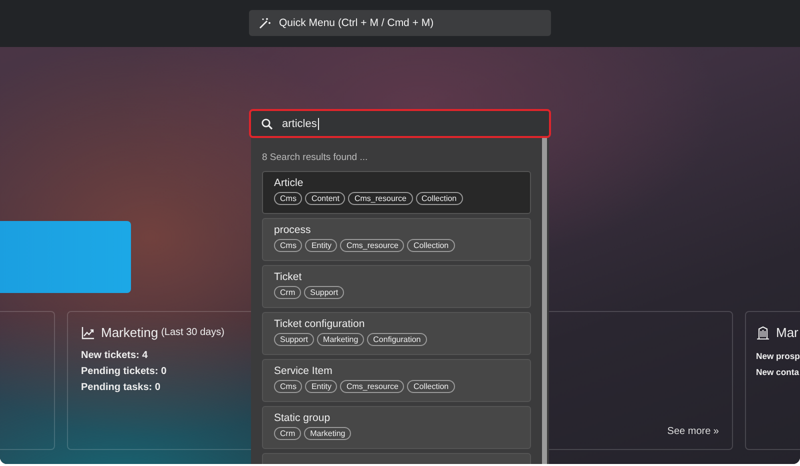 The height and width of the screenshot is (466, 800). Describe the element at coordinates (293, 230) in the screenshot. I see `result-title: process` at that location.